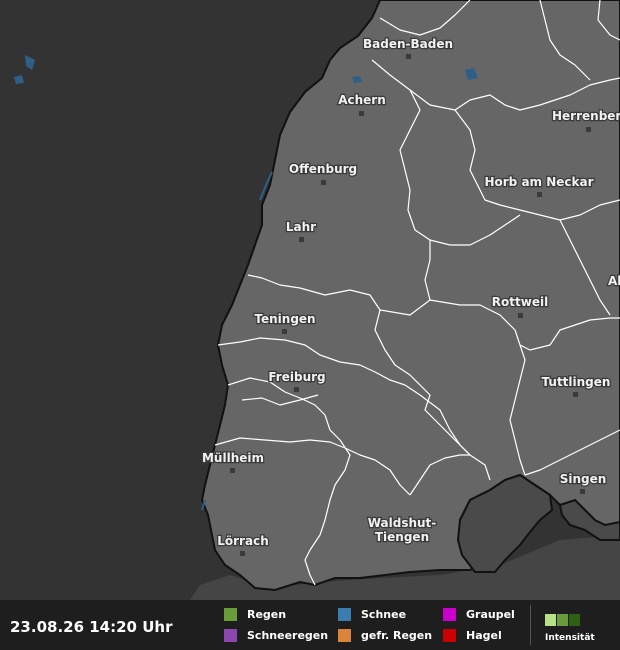 The image size is (620, 650). I want to click on city-label: Al, so click(614, 281).